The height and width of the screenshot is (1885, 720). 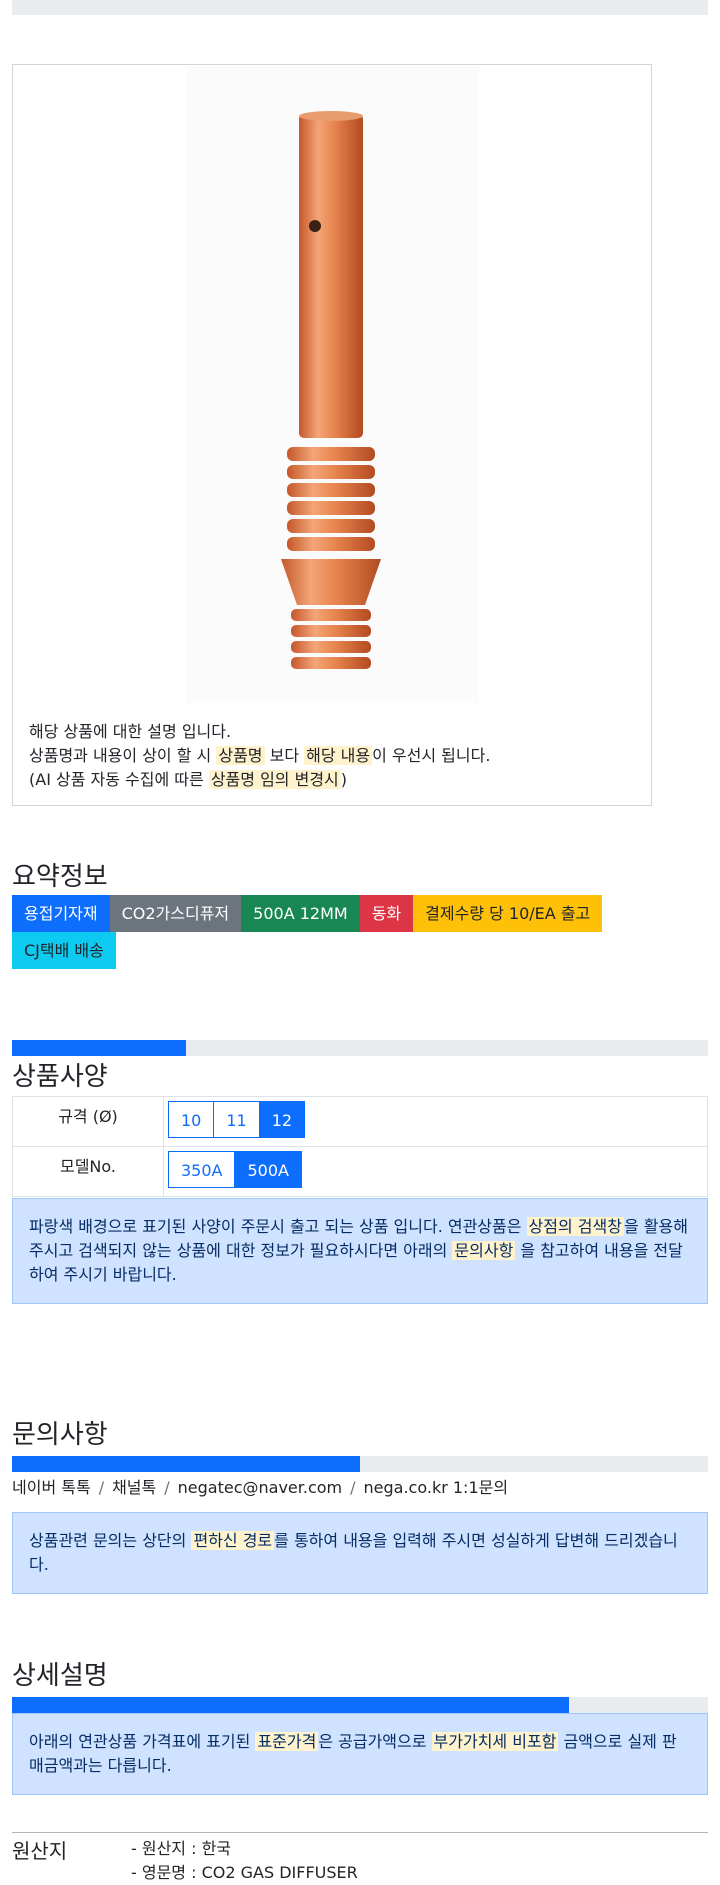 What do you see at coordinates (287, 1741) in the screenshot?
I see `highlight: 표준가격` at bounding box center [287, 1741].